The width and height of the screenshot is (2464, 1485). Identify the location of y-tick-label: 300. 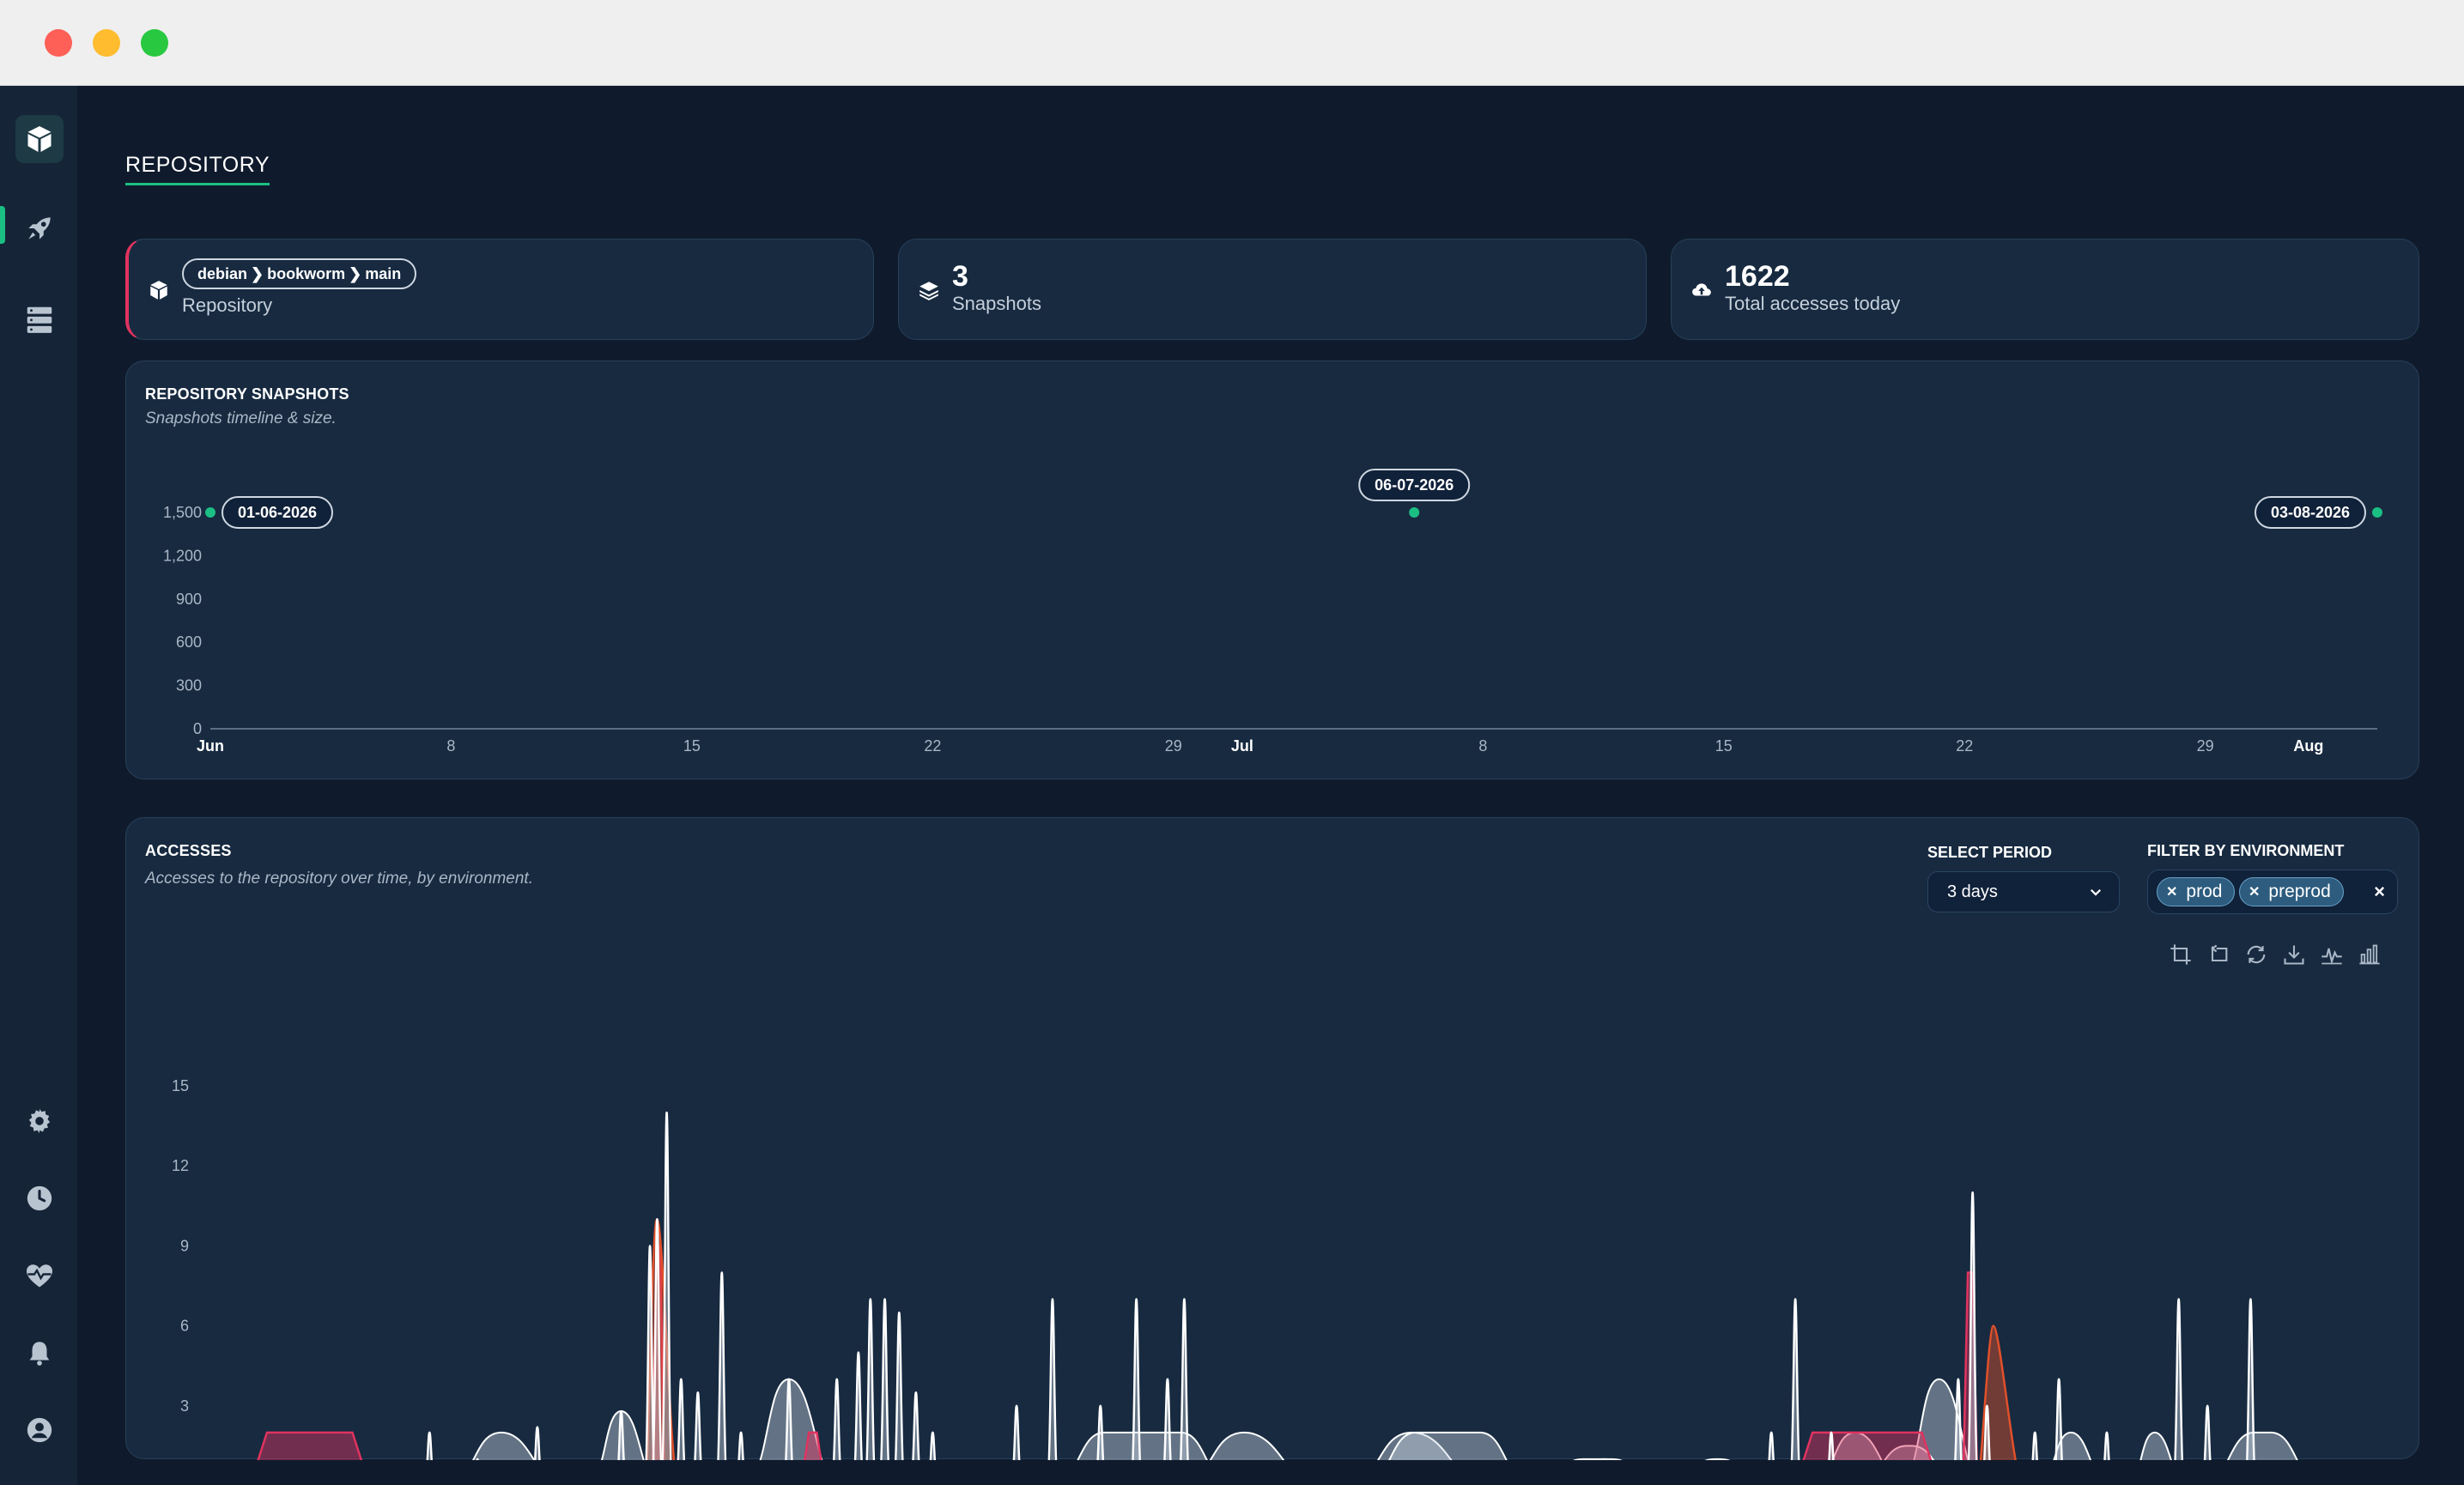
(189, 685).